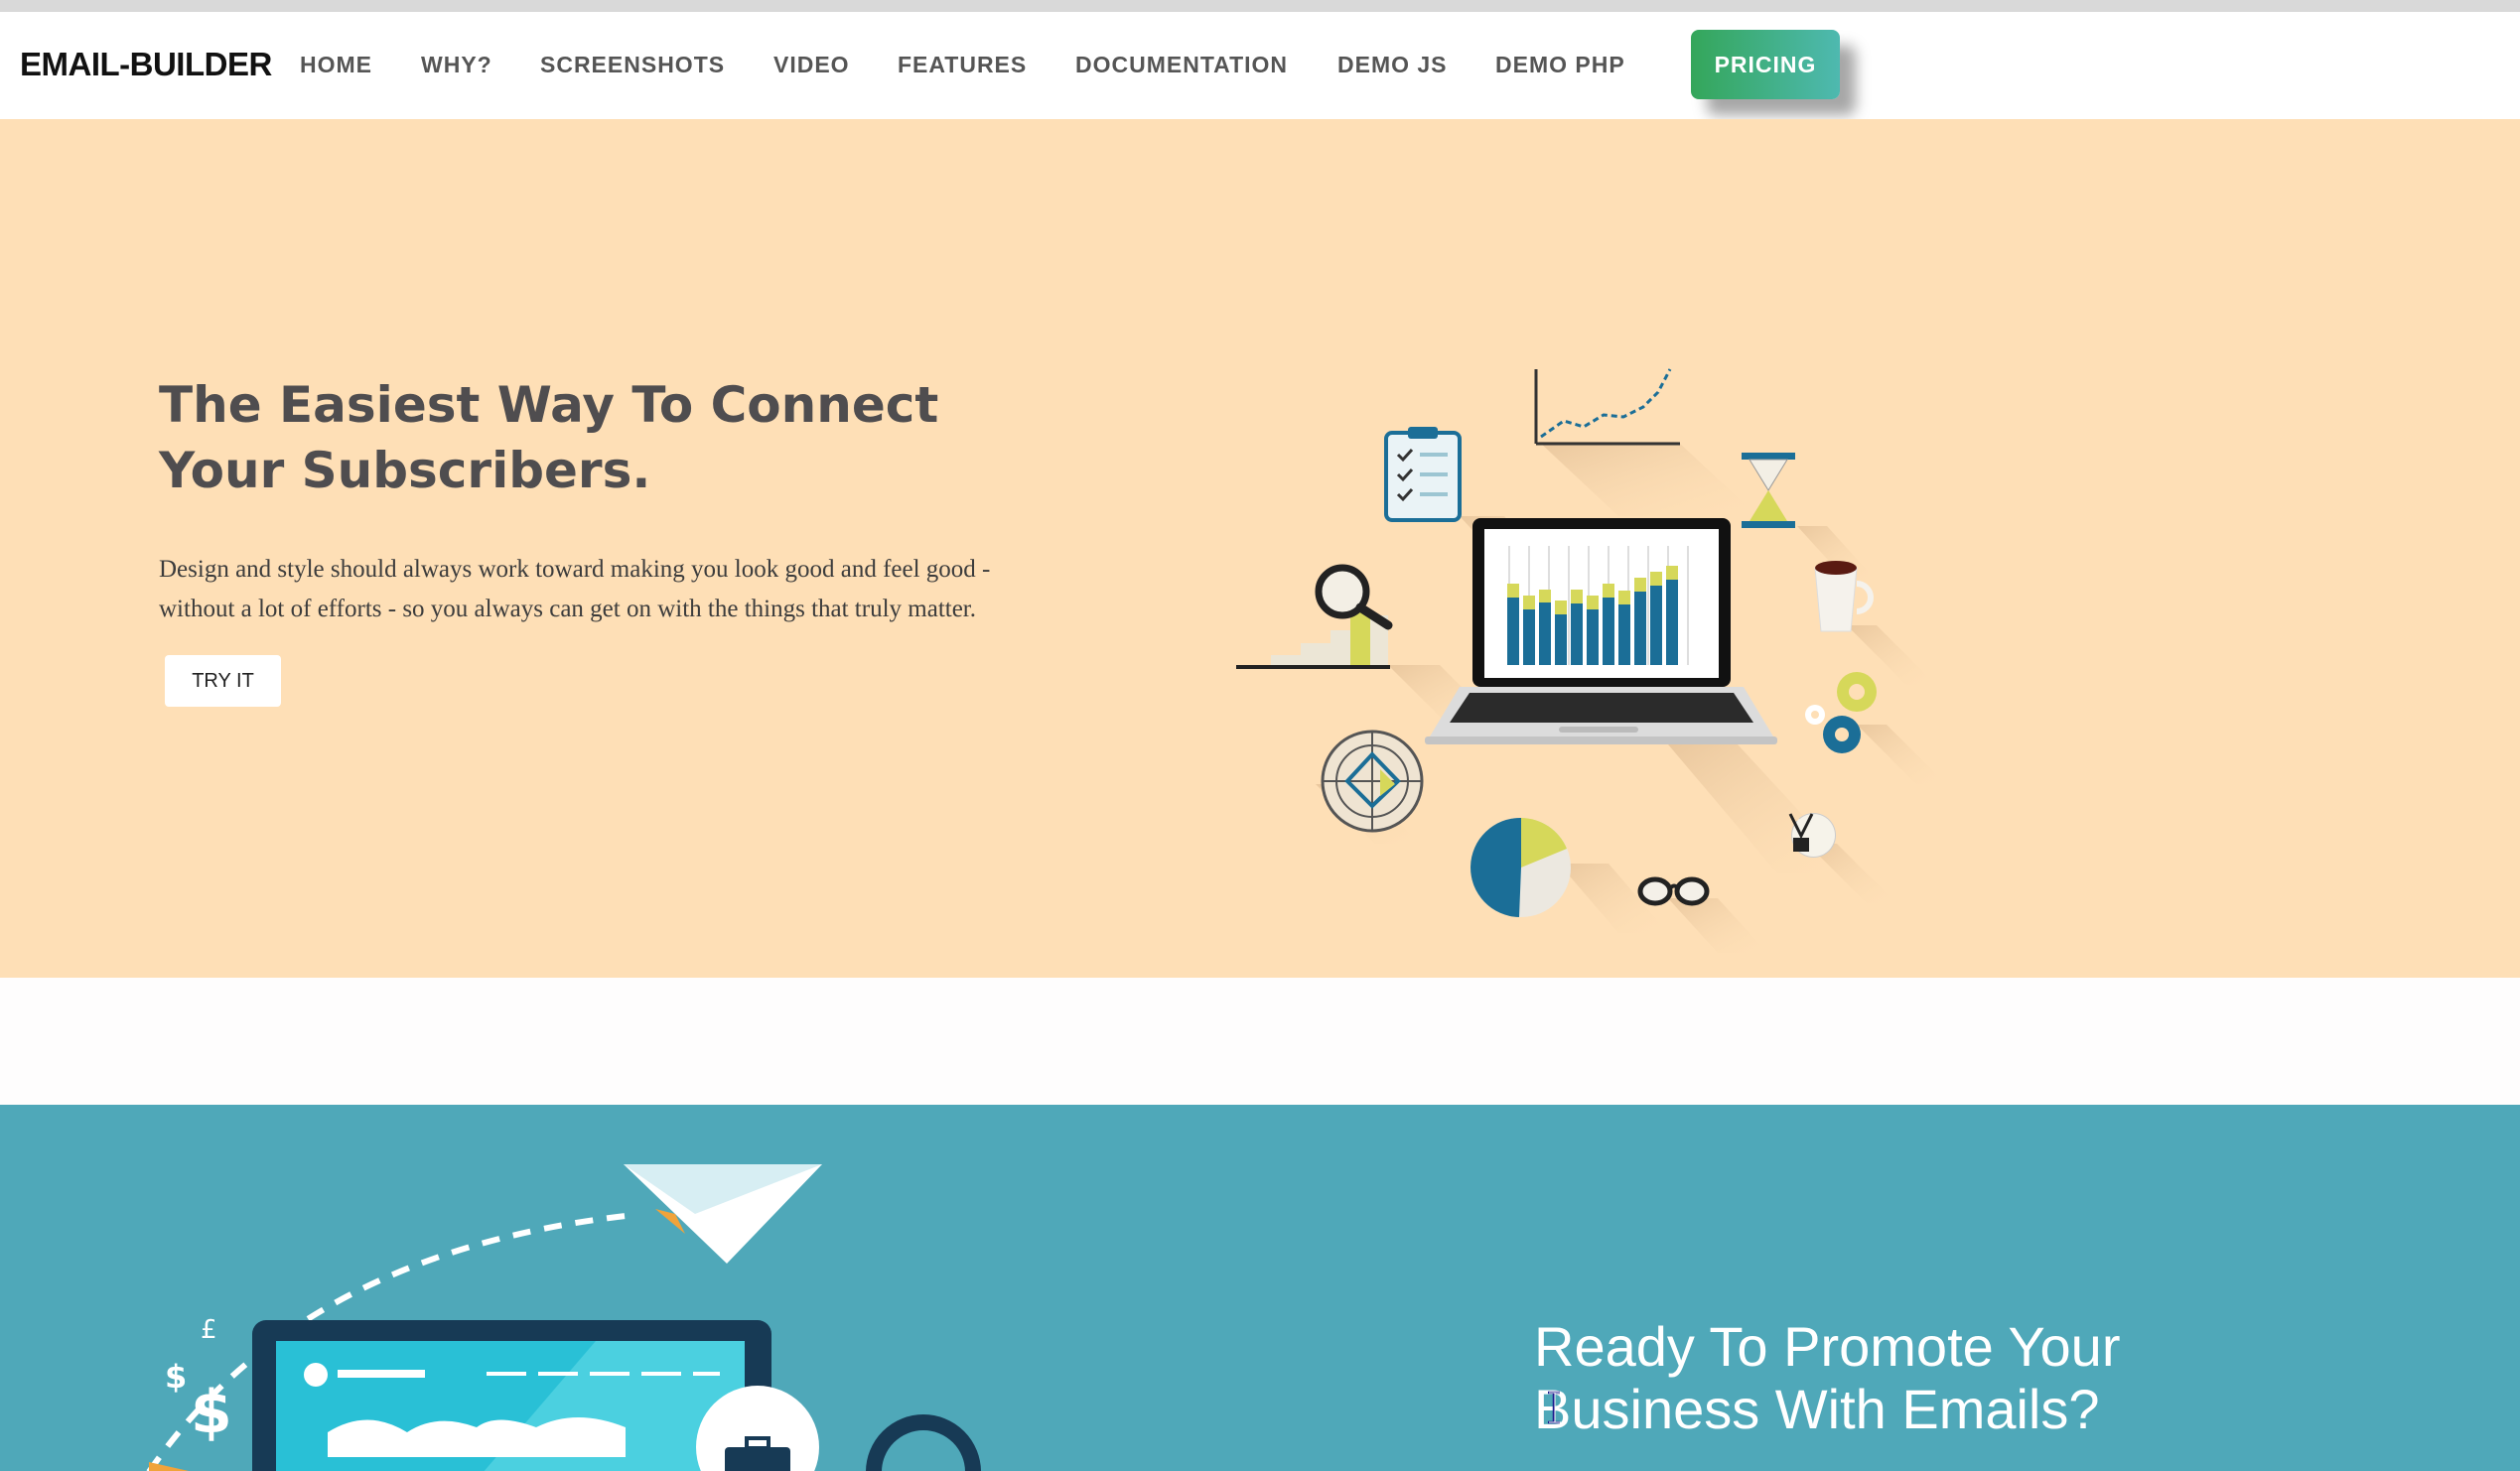  What do you see at coordinates (632, 65) in the screenshot?
I see `nav-screenshots: SCREENSHOTS` at bounding box center [632, 65].